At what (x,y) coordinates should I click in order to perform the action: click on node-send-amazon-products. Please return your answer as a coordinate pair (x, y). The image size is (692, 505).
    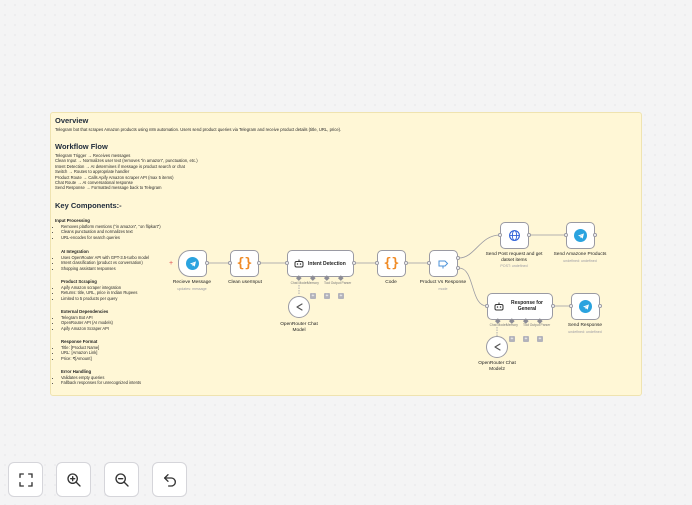
    Looking at the image, I should click on (580, 235).